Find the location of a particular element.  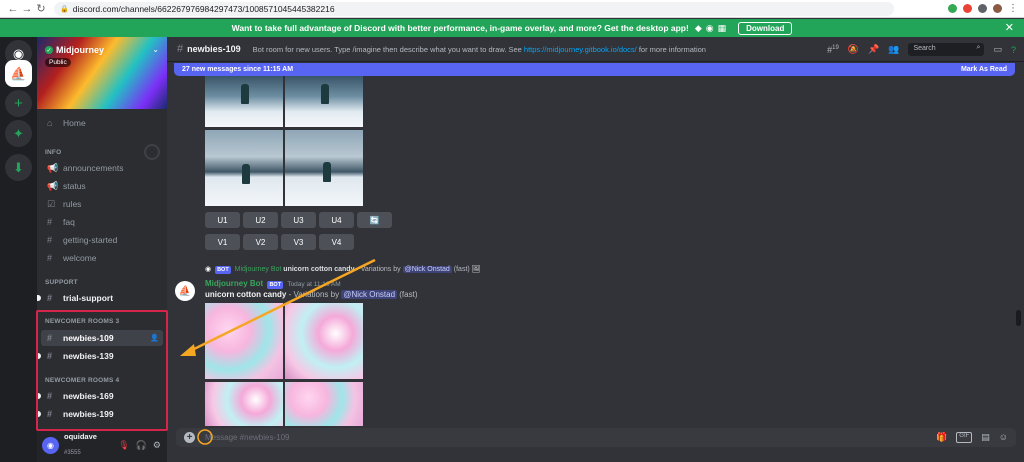

download-apps-icon: ⬇ is located at coordinates (18, 167).